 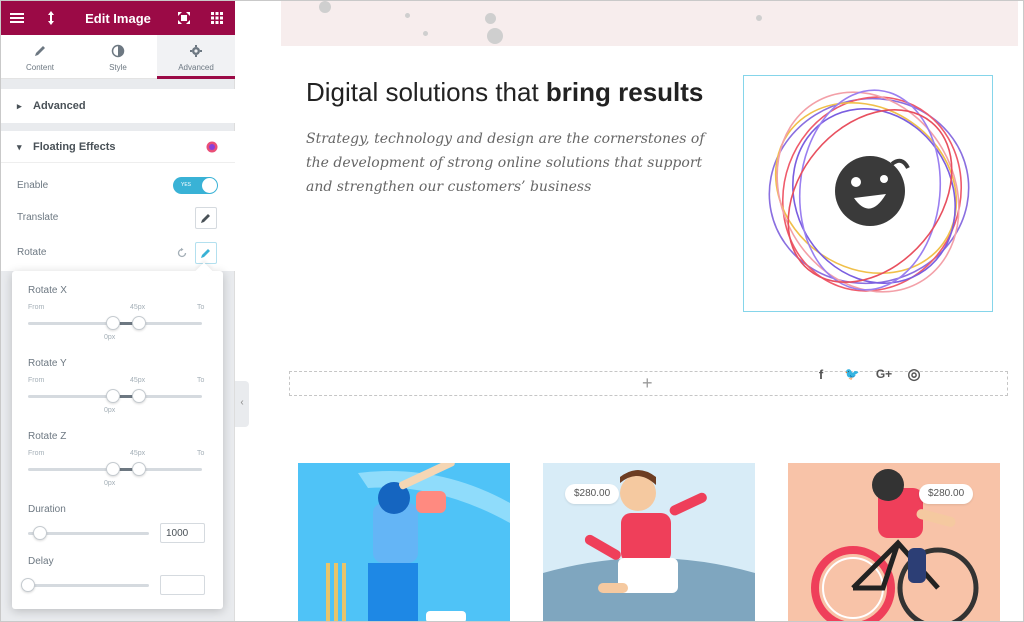 What do you see at coordinates (110, 410) in the screenshot?
I see `rotate-y-from-value: 0px` at bounding box center [110, 410].